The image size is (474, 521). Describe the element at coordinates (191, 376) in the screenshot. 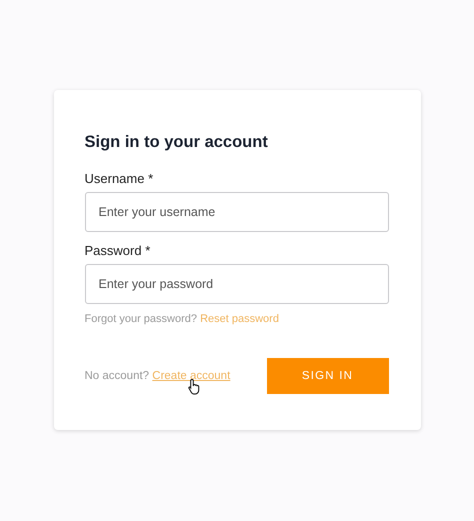

I see `create-account-link: Create account` at that location.